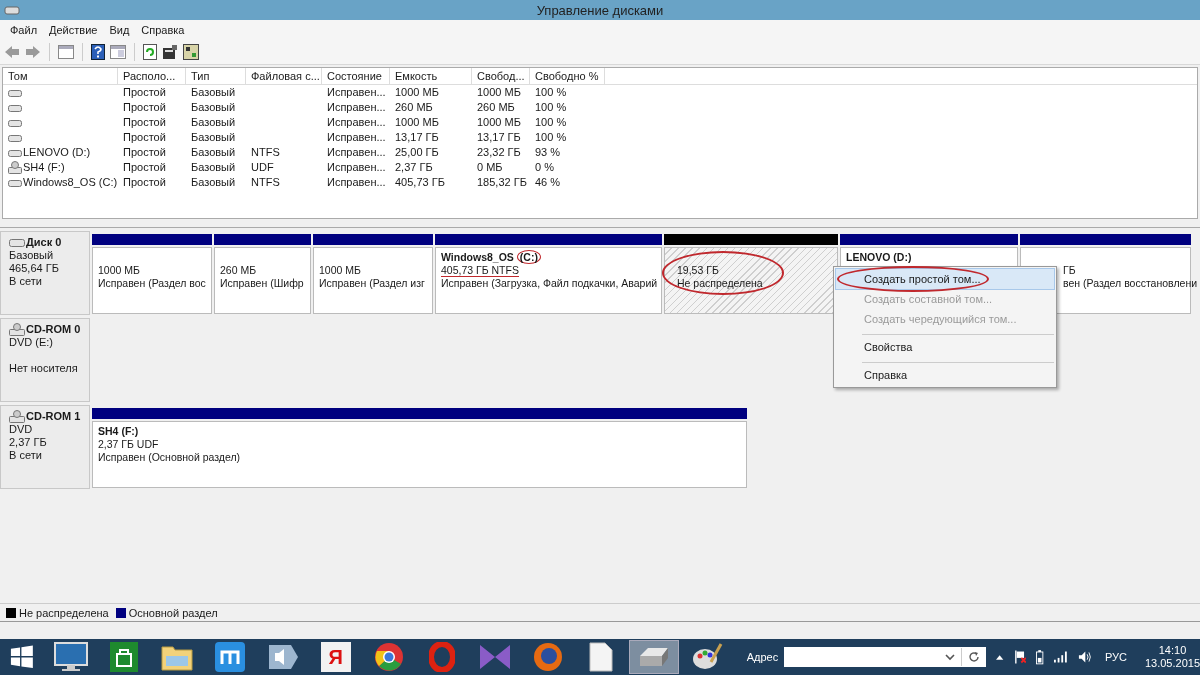 Image resolution: width=1200 pixels, height=675 pixels. I want to click on column-header: Свободно %, so click(567, 76).